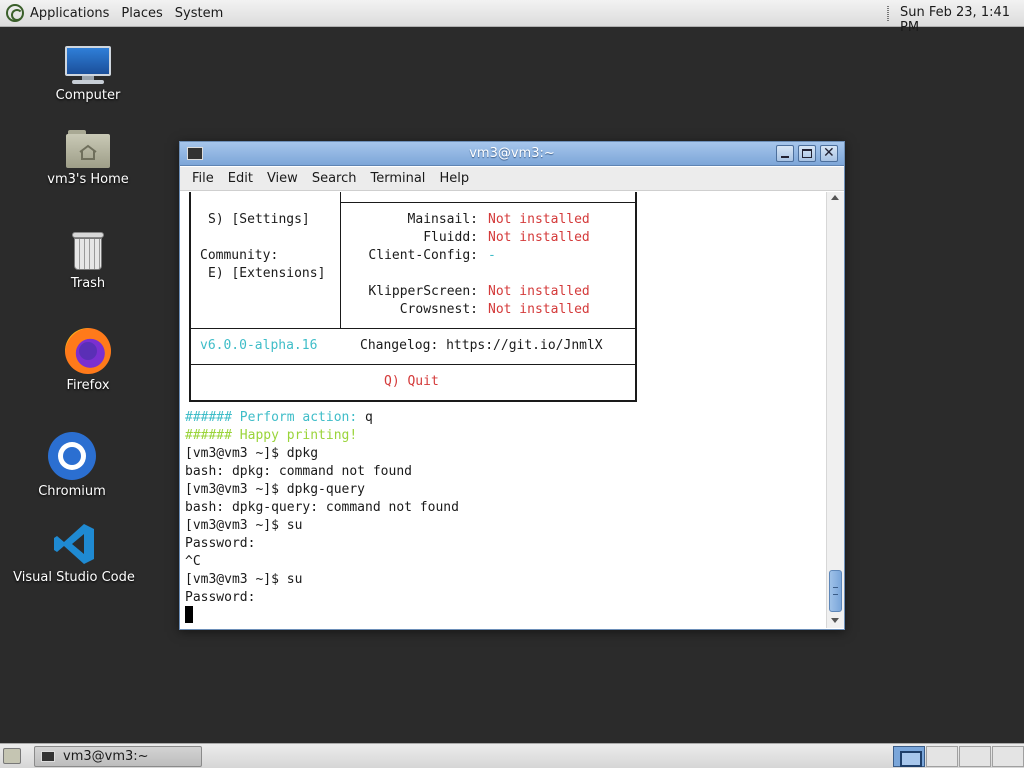  Describe the element at coordinates (190, 297) in the screenshot. I see `box-border-left` at that location.